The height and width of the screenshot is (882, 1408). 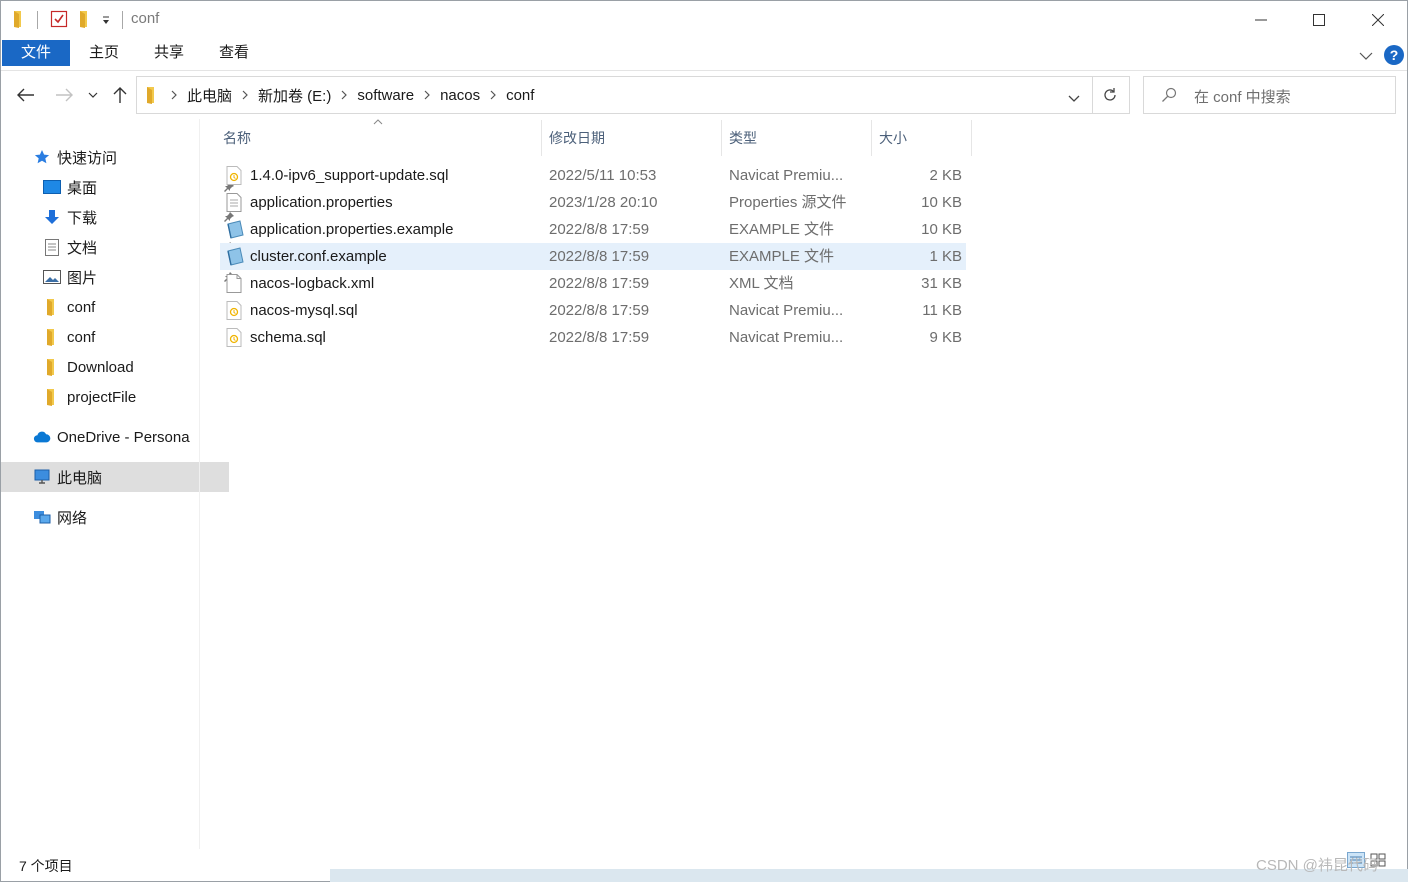 What do you see at coordinates (59, 21) in the screenshot?
I see `properties-icon` at bounding box center [59, 21].